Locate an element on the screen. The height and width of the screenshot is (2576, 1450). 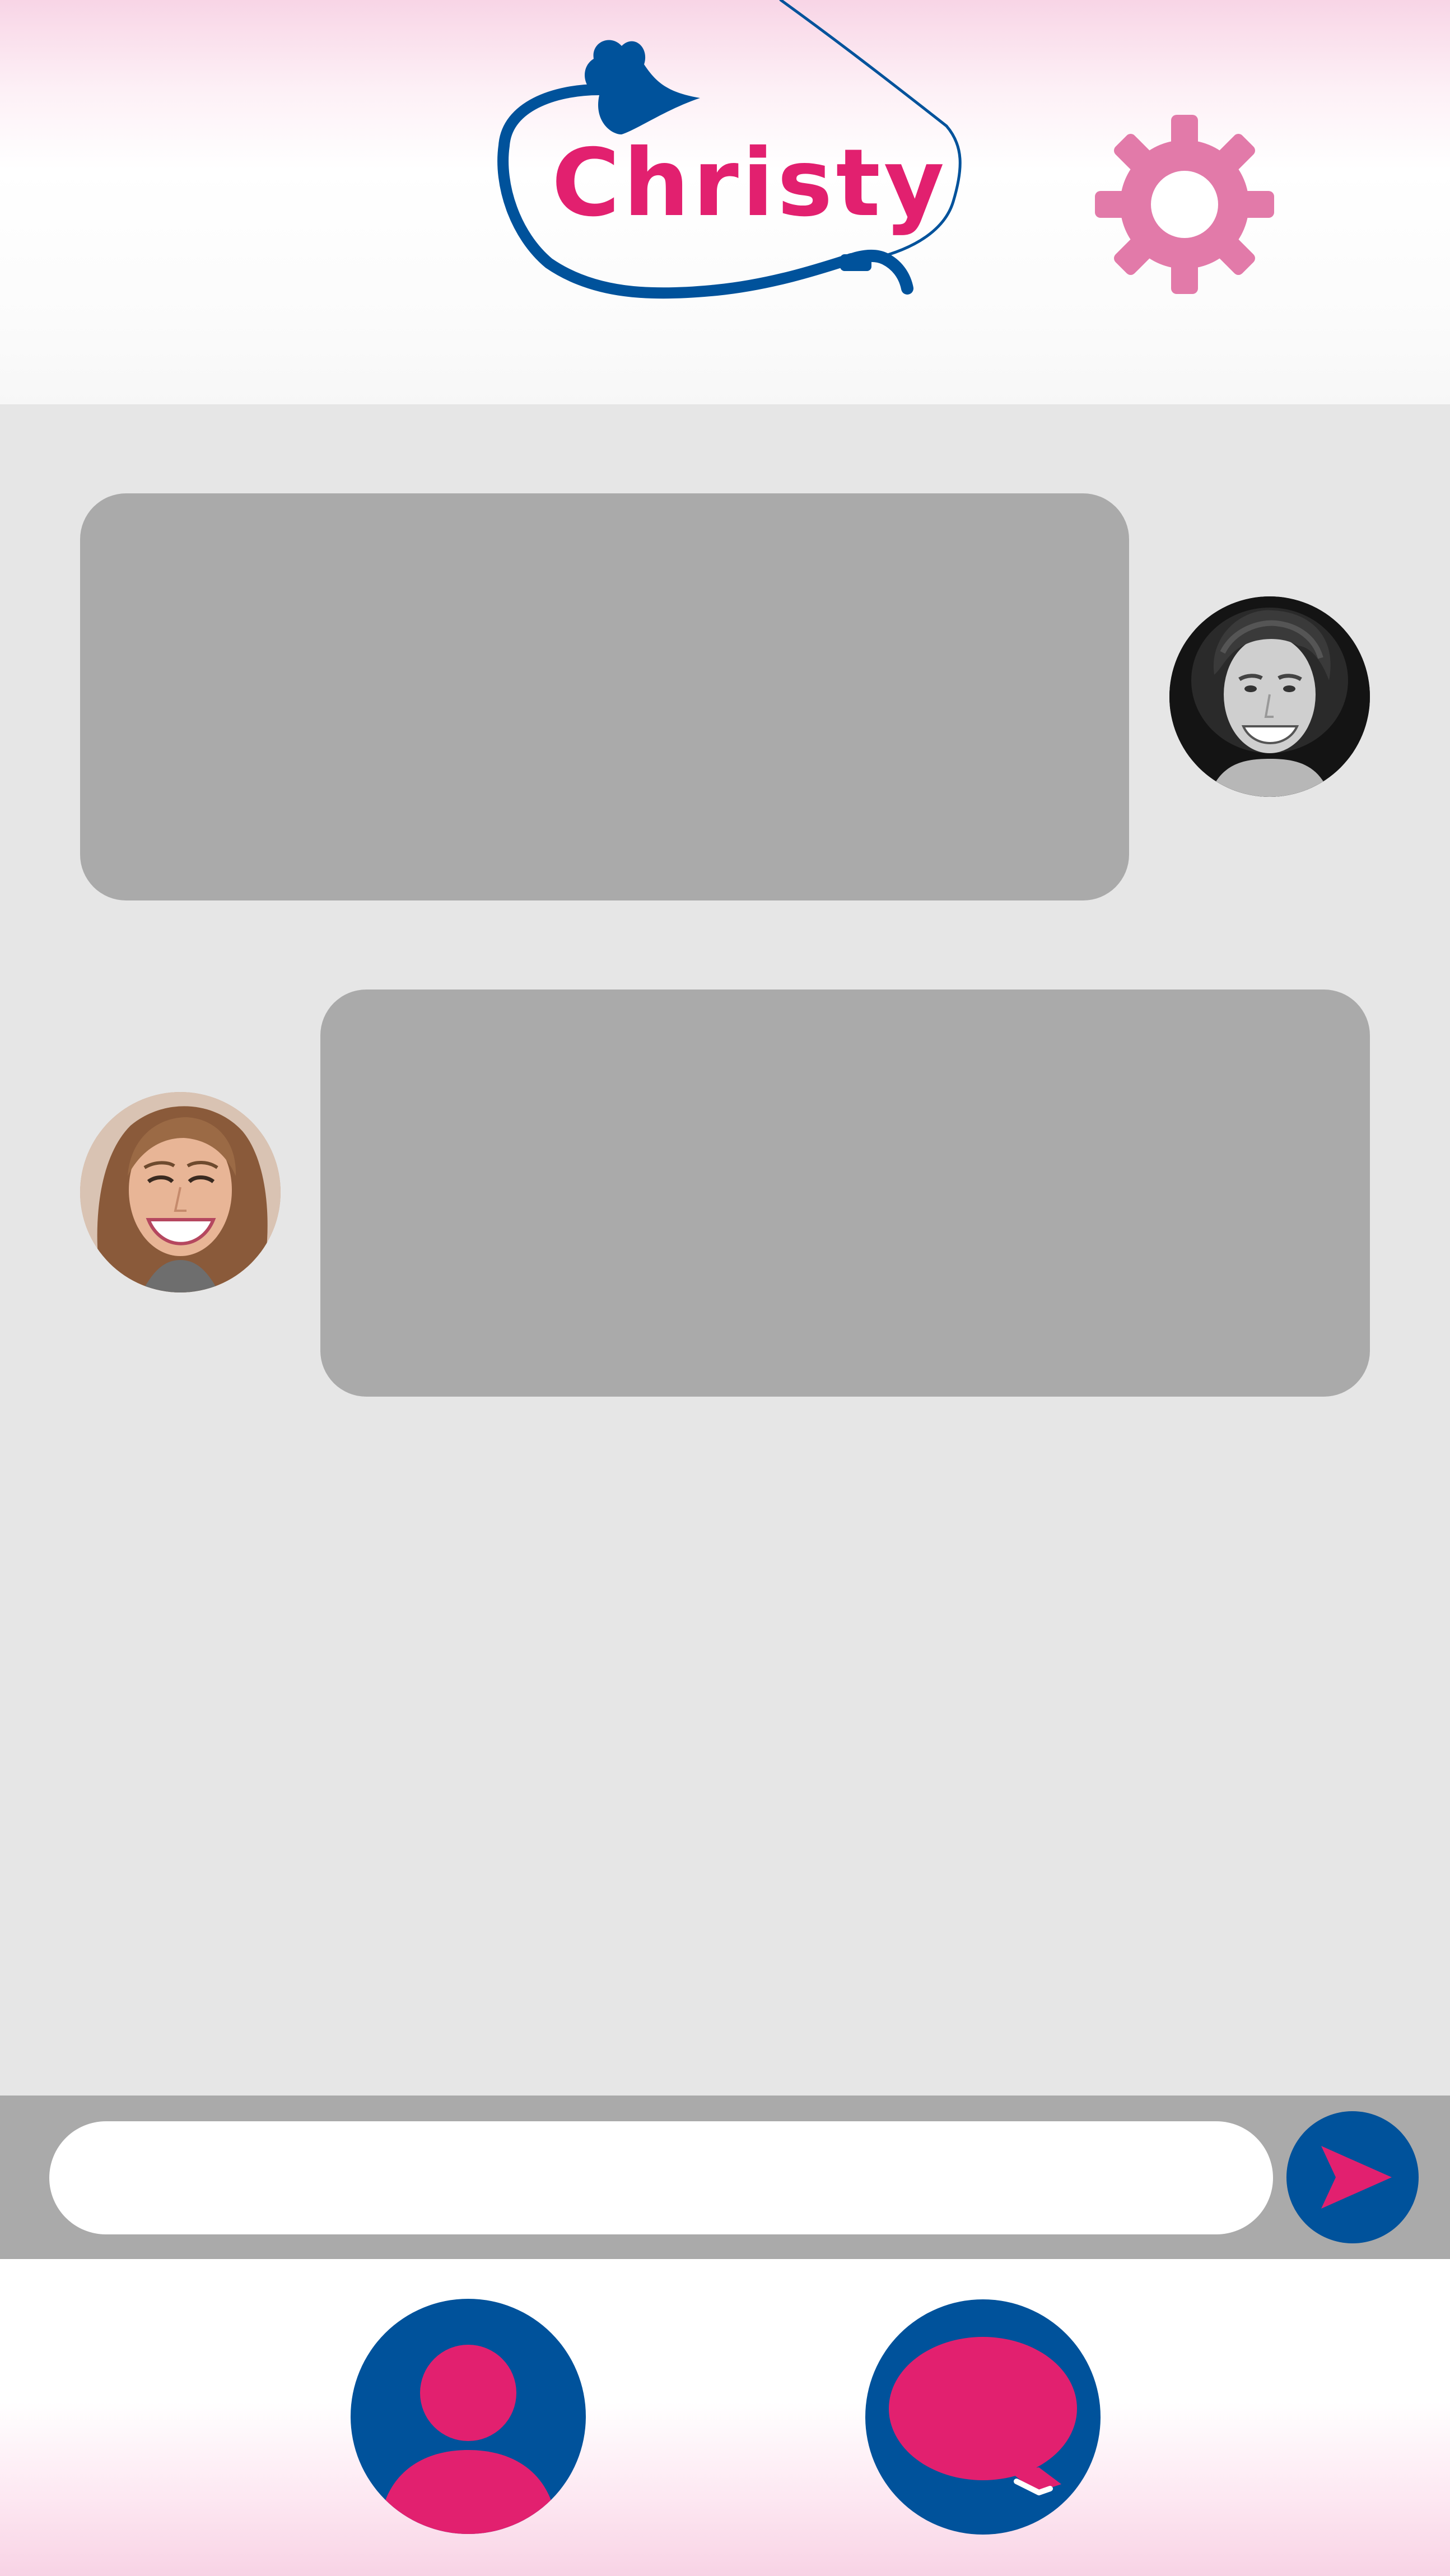
chat-bubble-icon is located at coordinates (983, 2416).